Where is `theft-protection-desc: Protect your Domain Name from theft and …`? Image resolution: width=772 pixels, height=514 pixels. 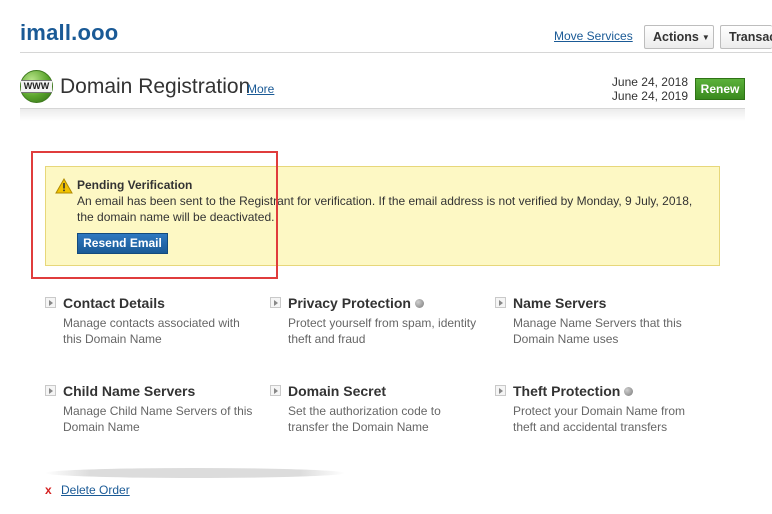 theft-protection-desc: Protect your Domain Name from theft and … is located at coordinates (599, 419).